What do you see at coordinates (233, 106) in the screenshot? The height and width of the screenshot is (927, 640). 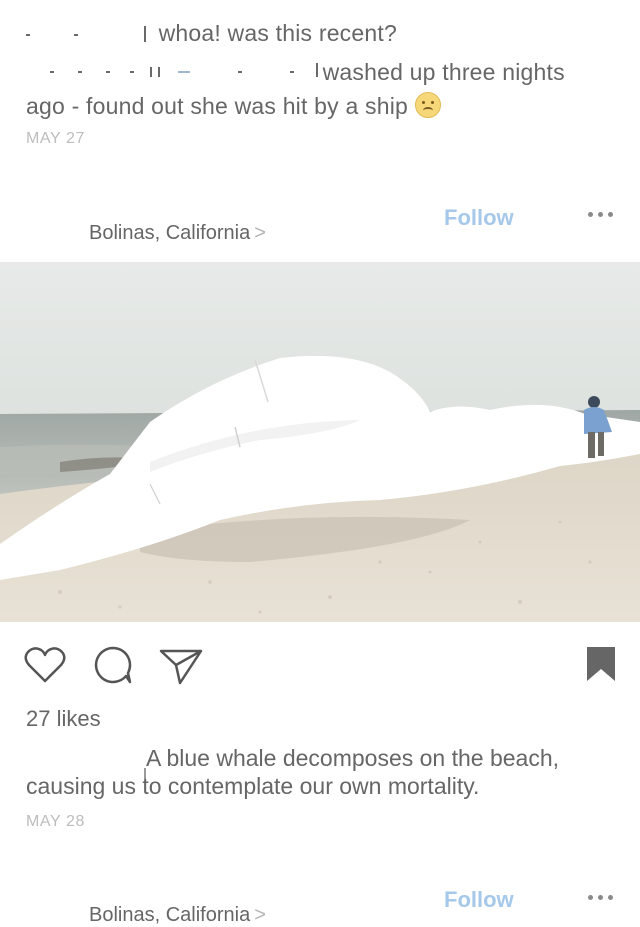 I see `comment-2-continuation: ago - found out she was hit by a ship` at bounding box center [233, 106].